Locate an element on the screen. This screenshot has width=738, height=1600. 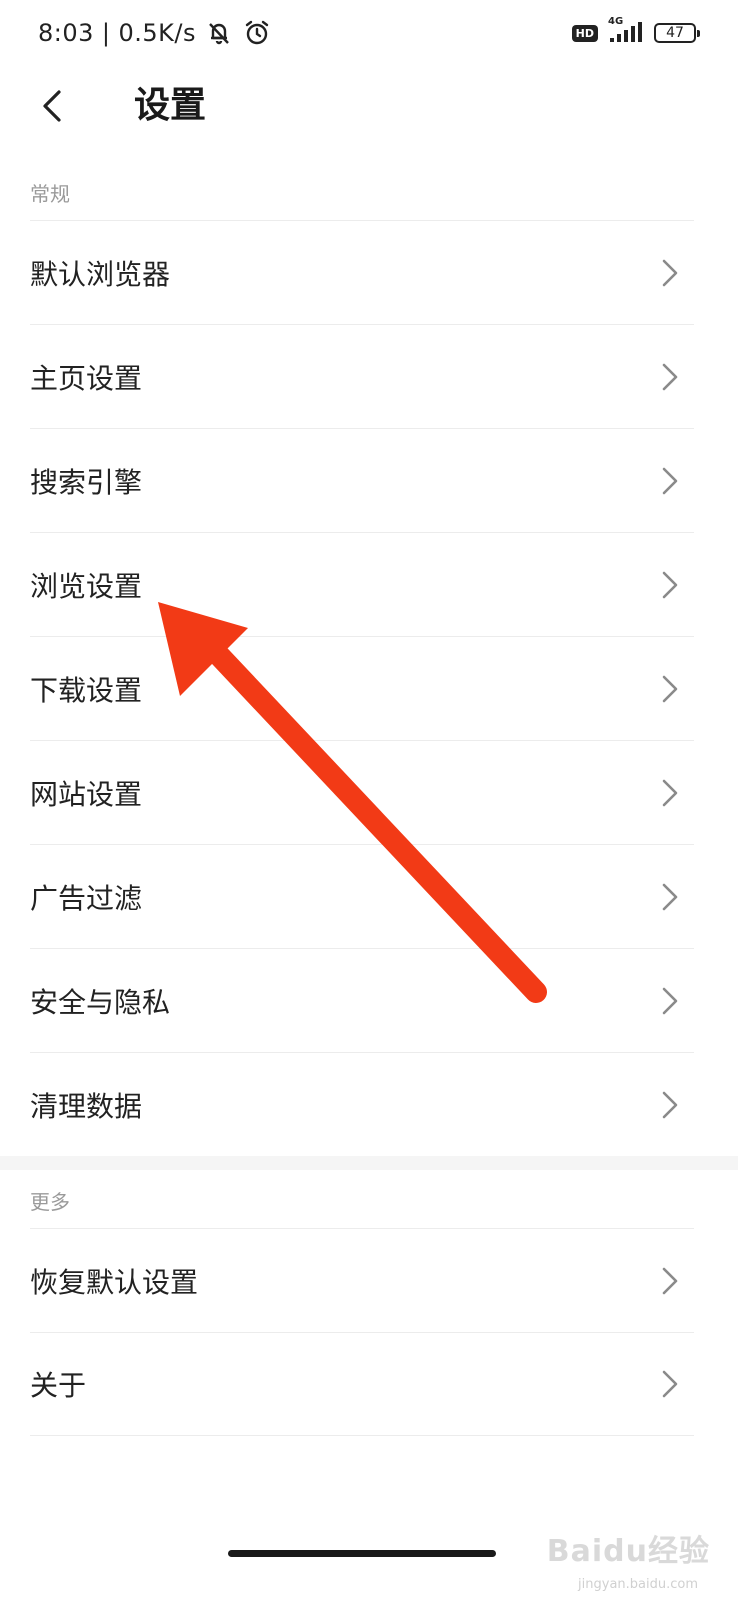
settings-item-ad-filter: 广告过滤 is located at coordinates (362, 896).